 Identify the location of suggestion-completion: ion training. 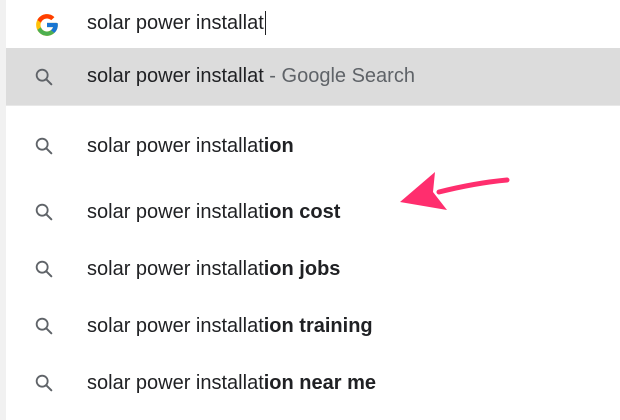
(318, 325).